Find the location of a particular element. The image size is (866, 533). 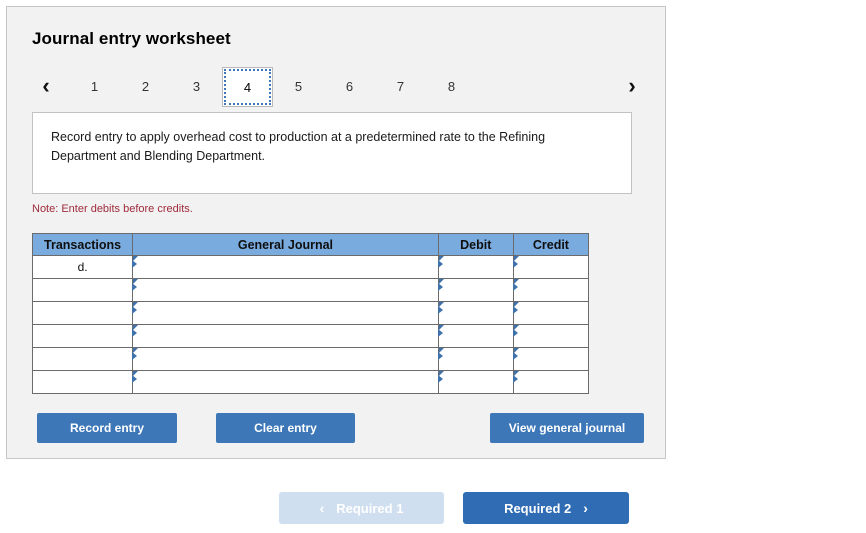

column-header-credit: Credit is located at coordinates (551, 244).